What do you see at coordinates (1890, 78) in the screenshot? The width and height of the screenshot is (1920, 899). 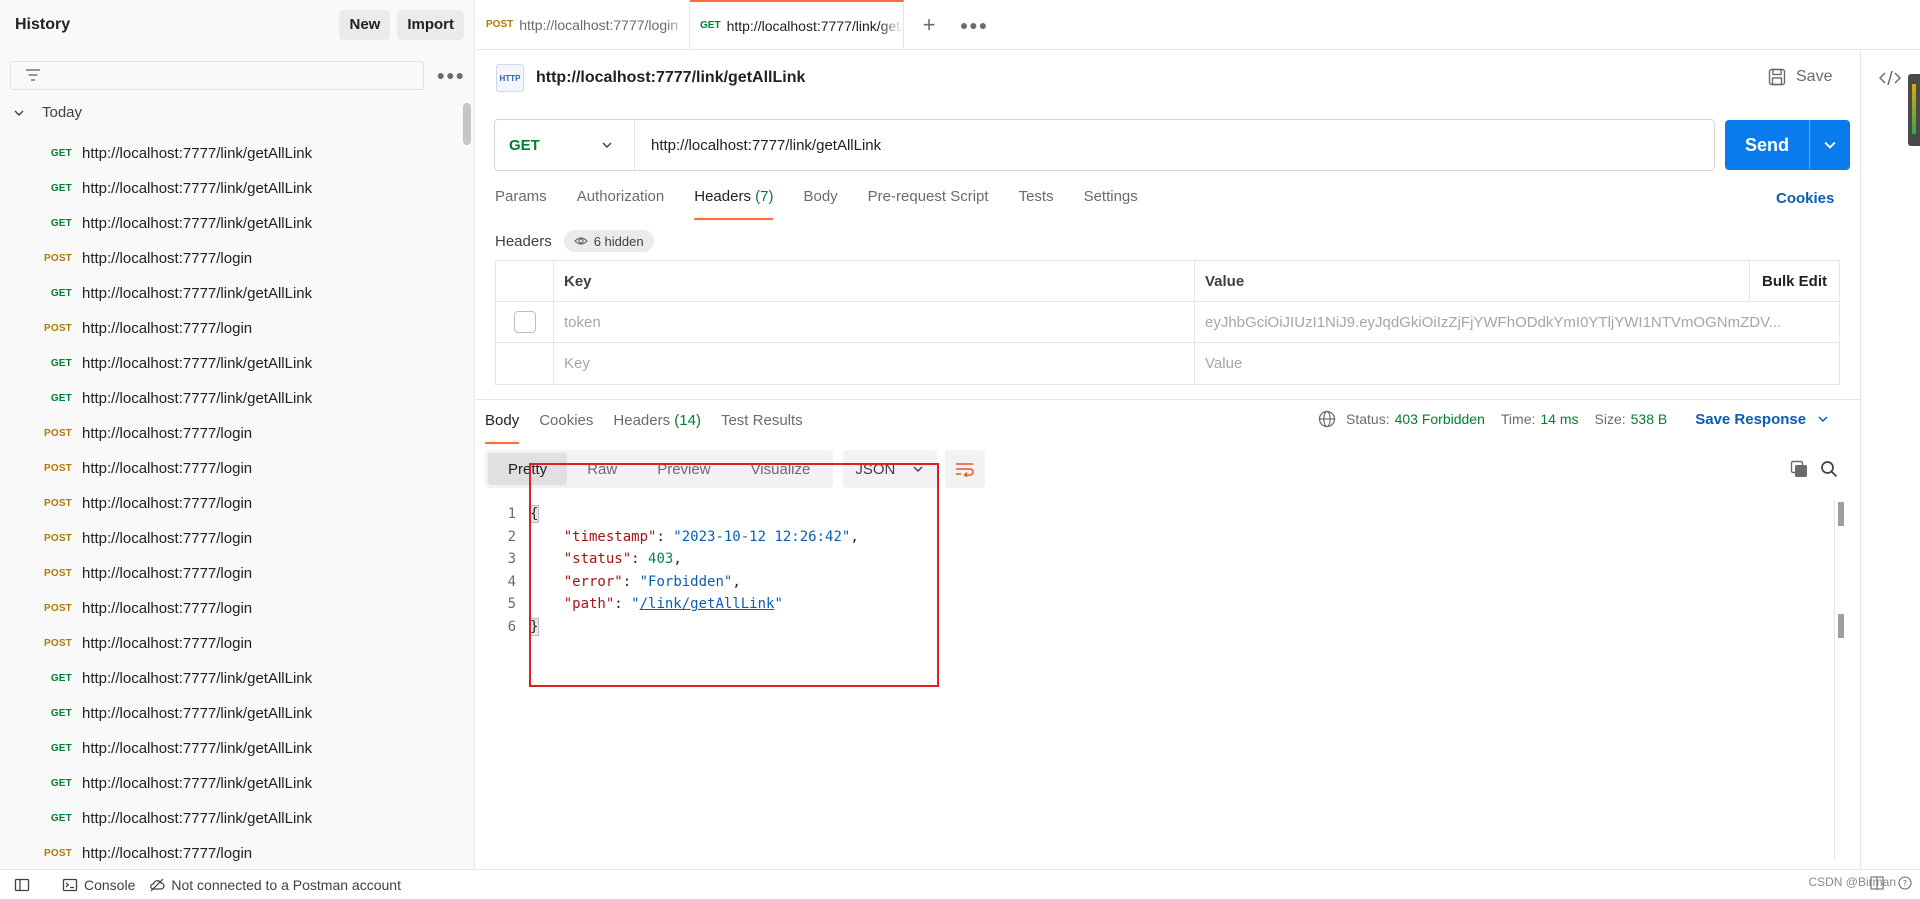 I see `code-snippet-icon` at bounding box center [1890, 78].